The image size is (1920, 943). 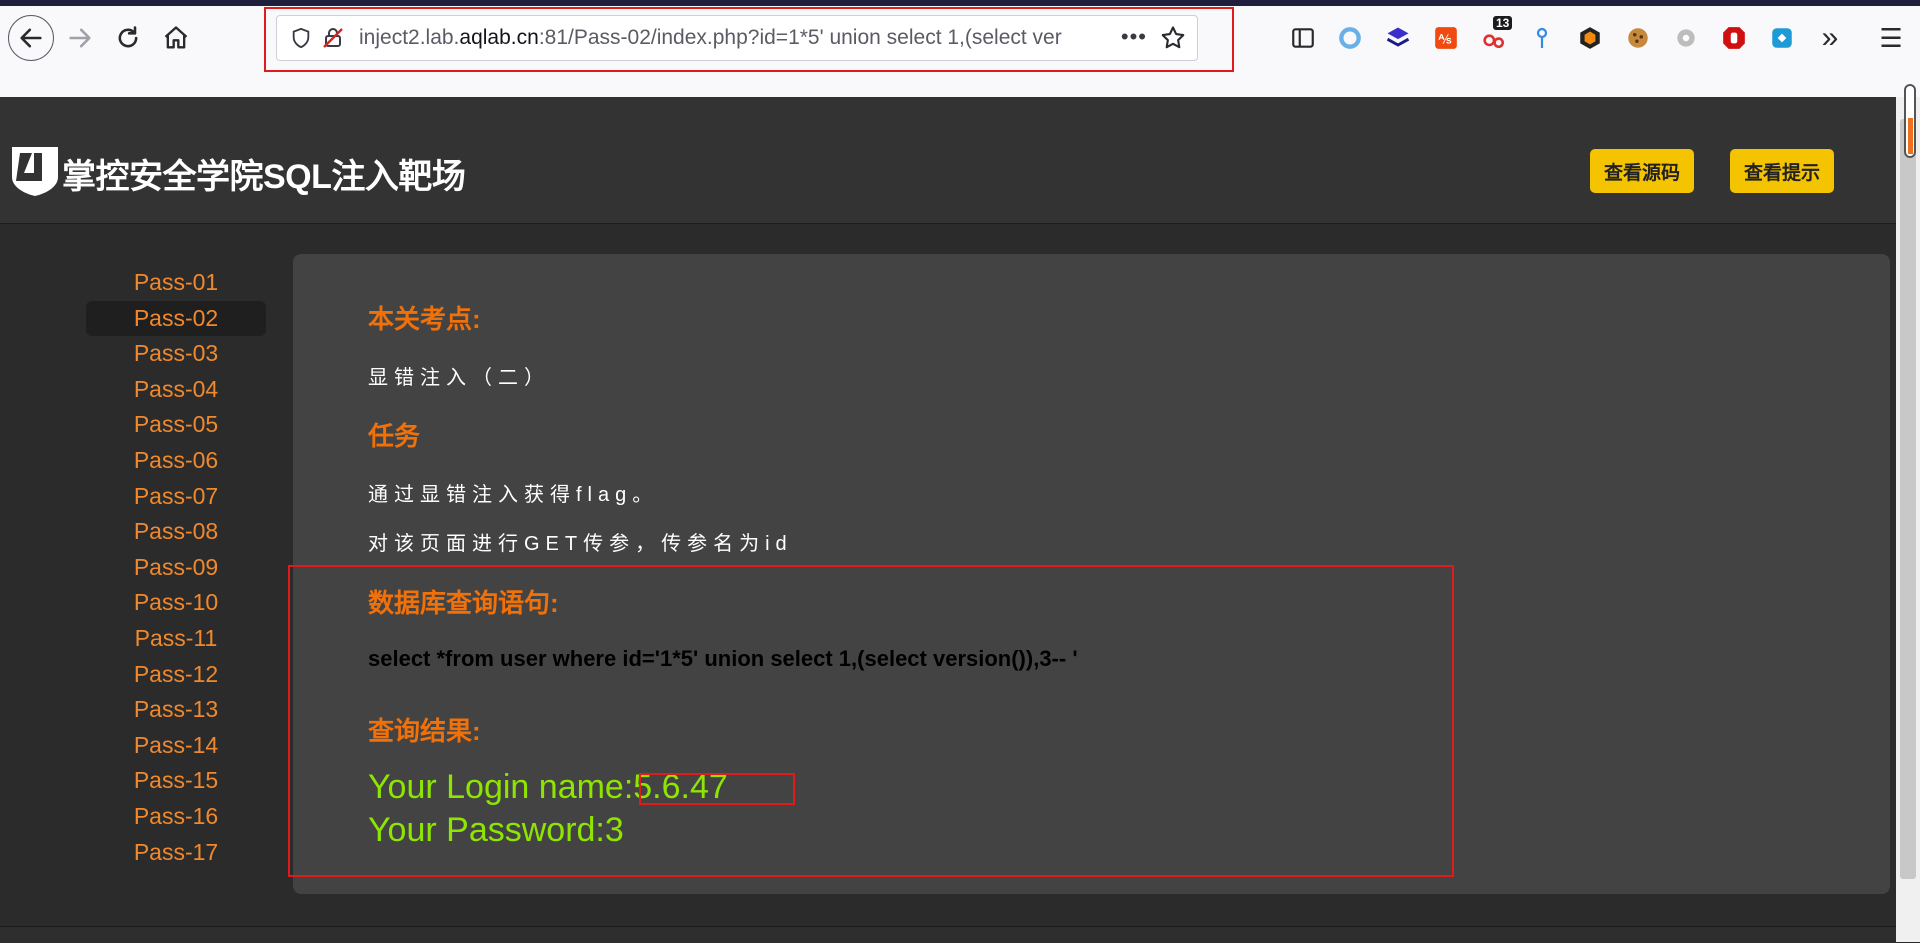 I want to click on stop-hand-icon, so click(x=1734, y=38).